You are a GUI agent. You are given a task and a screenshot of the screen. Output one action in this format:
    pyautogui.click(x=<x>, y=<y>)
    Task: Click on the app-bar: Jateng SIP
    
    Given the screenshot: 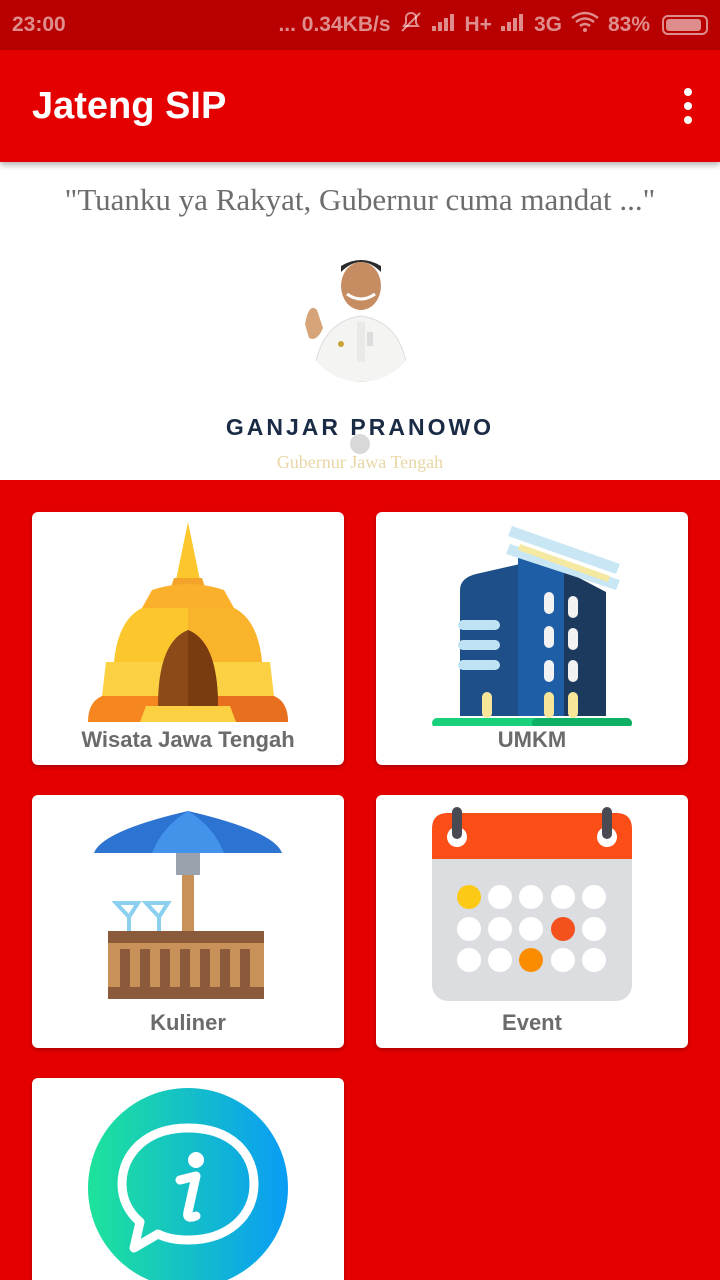 What is the action you would take?
    pyautogui.click(x=360, y=106)
    